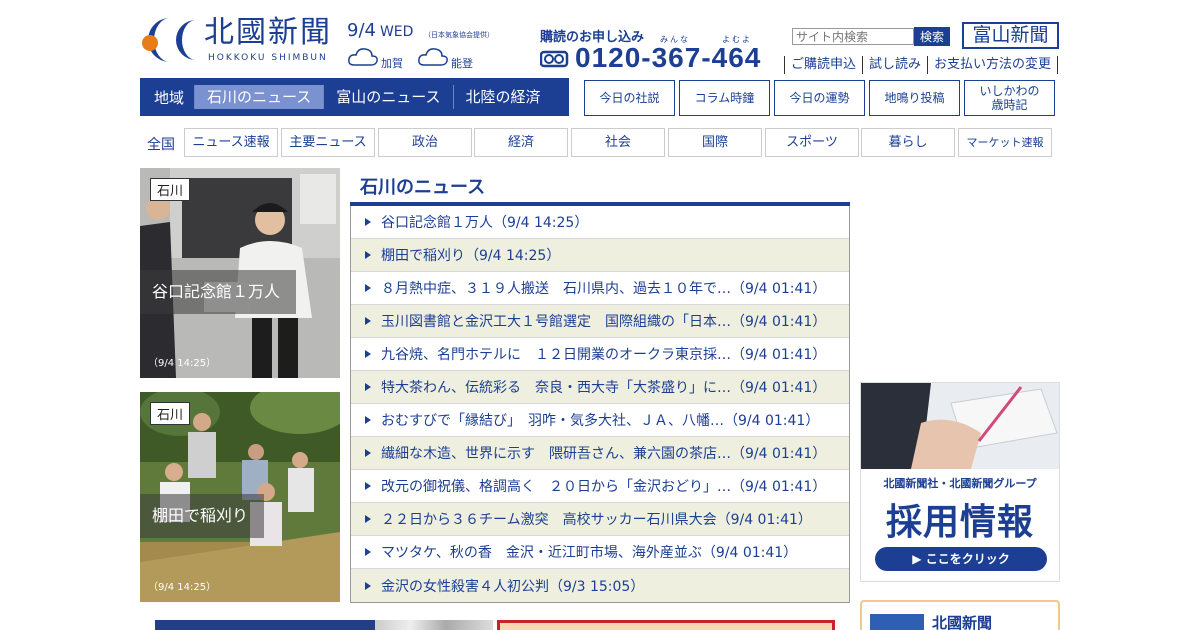 The image size is (1200, 630). I want to click on photo-caption: 谷口記念館１万人, so click(218, 292).